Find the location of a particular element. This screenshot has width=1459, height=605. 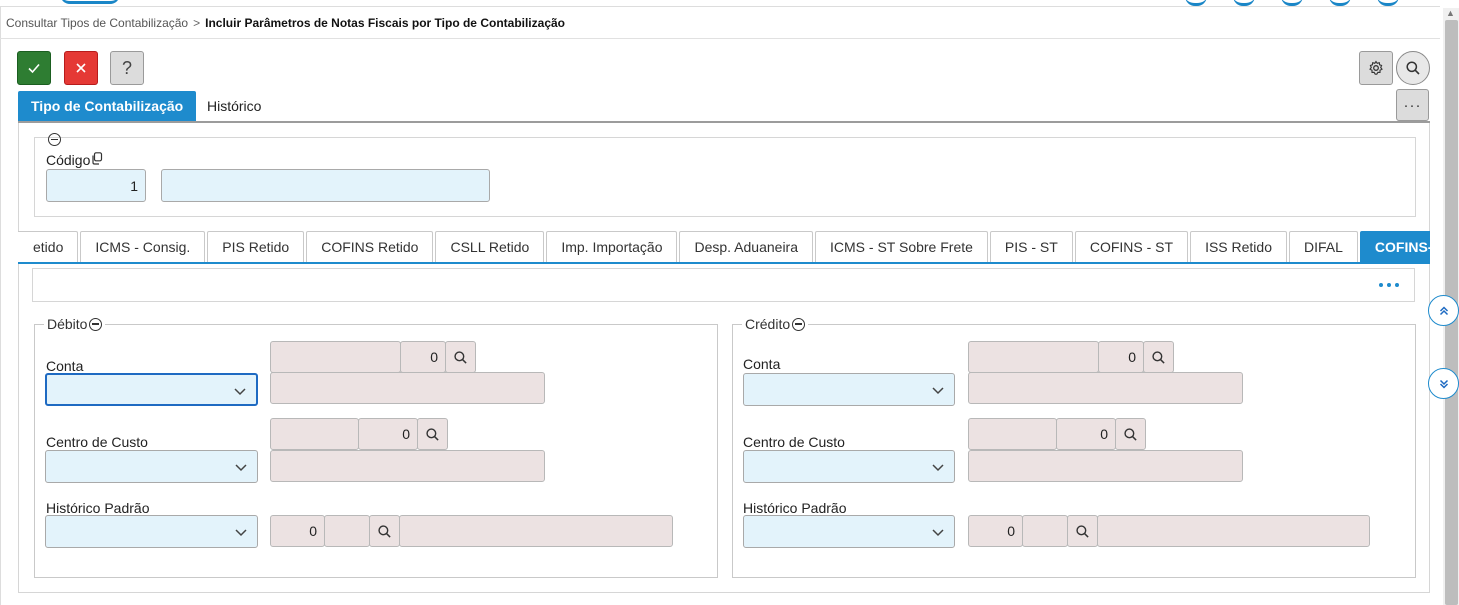

credito-conta-select is located at coordinates (849, 389).